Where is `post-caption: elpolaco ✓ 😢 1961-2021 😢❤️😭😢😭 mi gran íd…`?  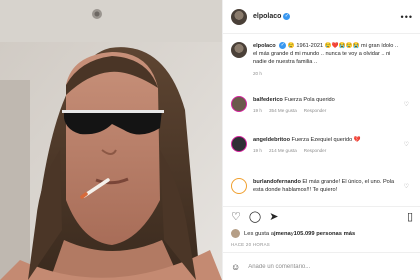 post-caption: elpolaco ✓ 😢 1961-2021 😢❤️😭😢😭 mi gran íd… is located at coordinates (323, 60).